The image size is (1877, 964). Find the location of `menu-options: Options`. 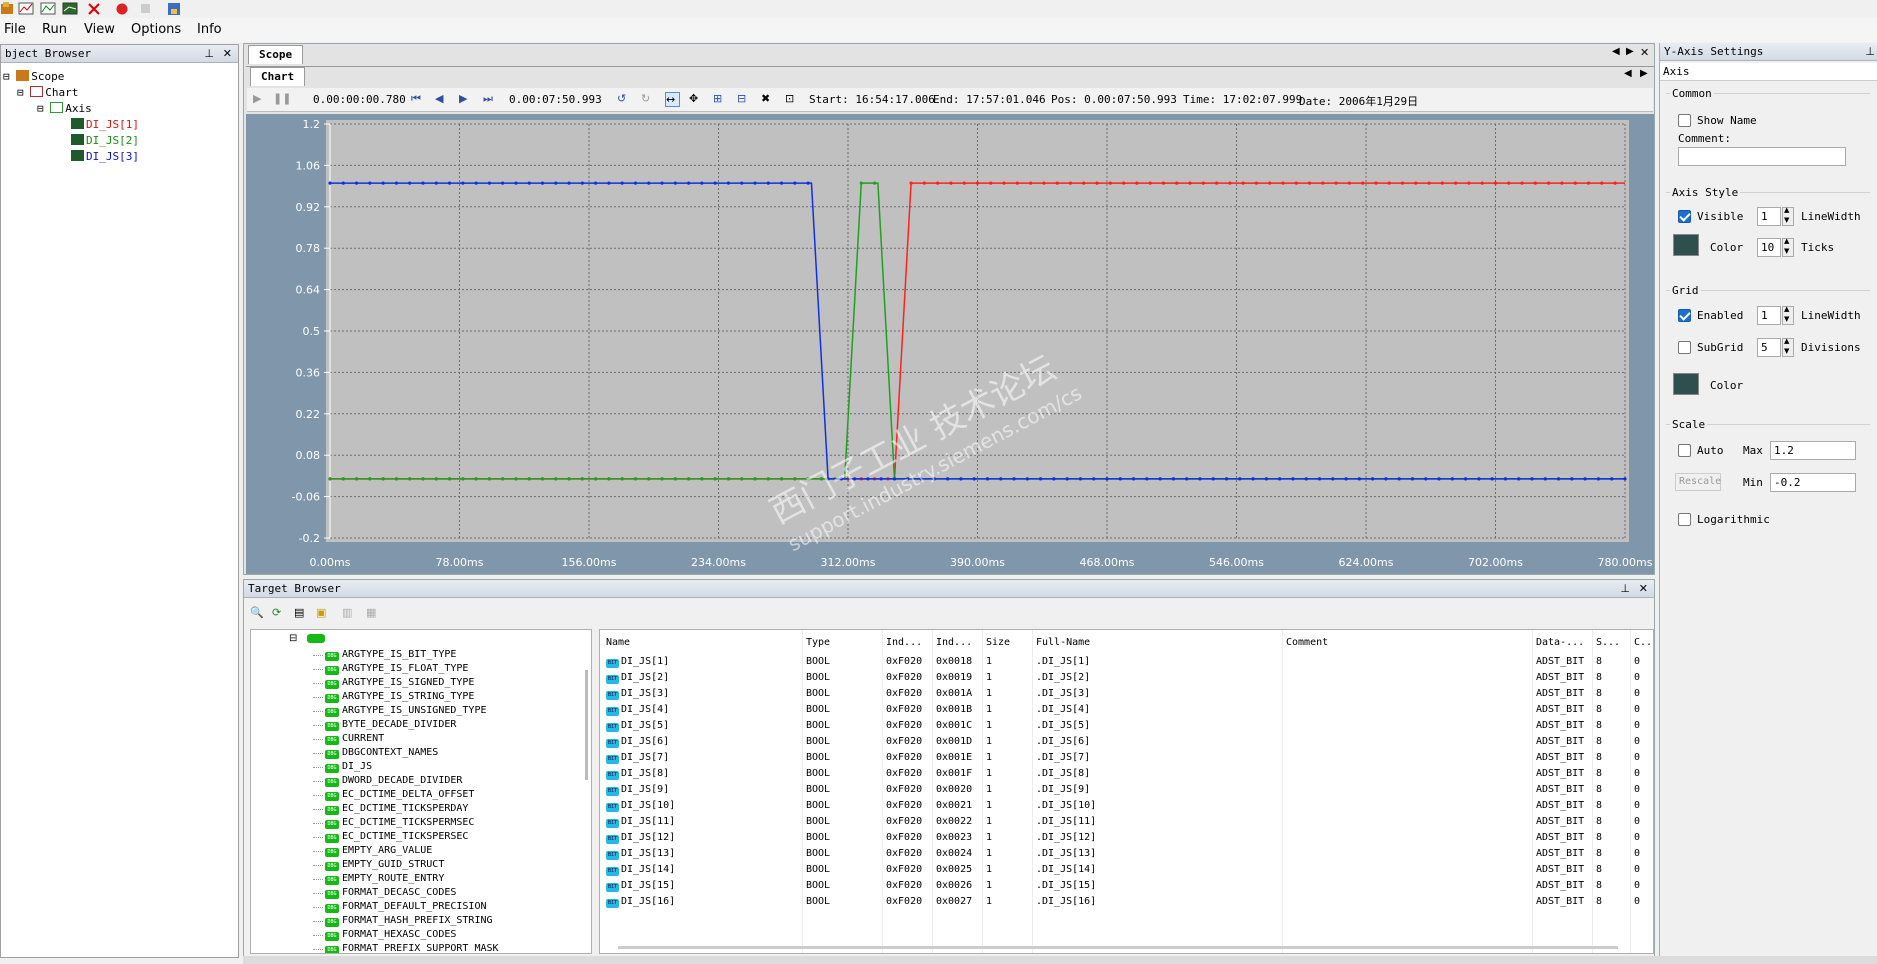

menu-options: Options is located at coordinates (156, 29).